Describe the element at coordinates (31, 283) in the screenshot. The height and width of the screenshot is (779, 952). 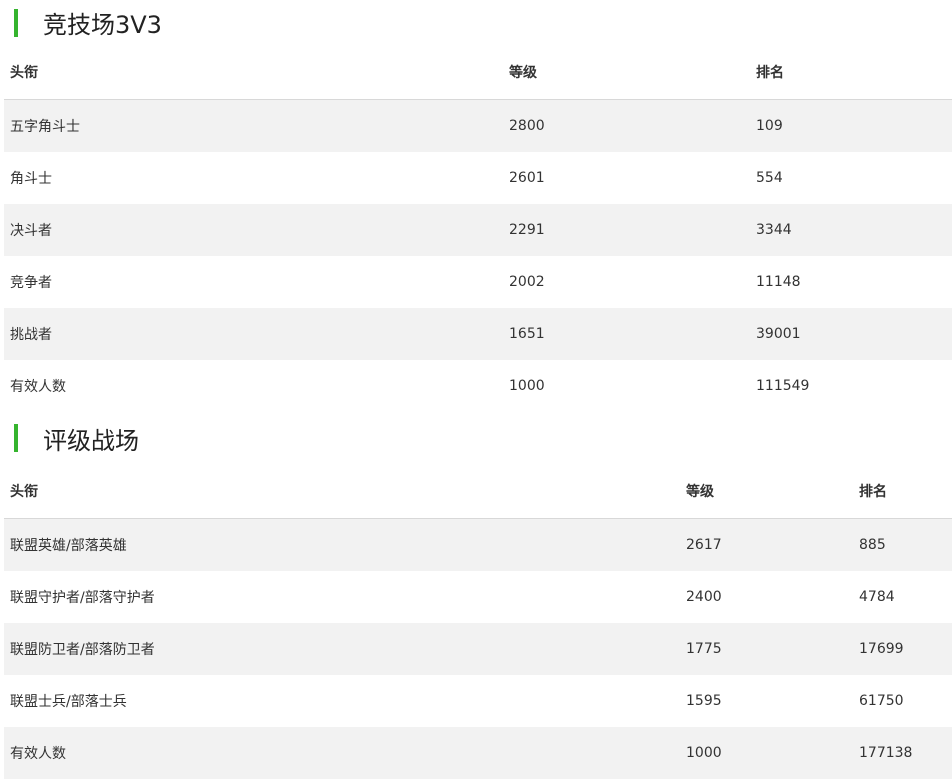
I see `cell-title: 竞争者` at that location.